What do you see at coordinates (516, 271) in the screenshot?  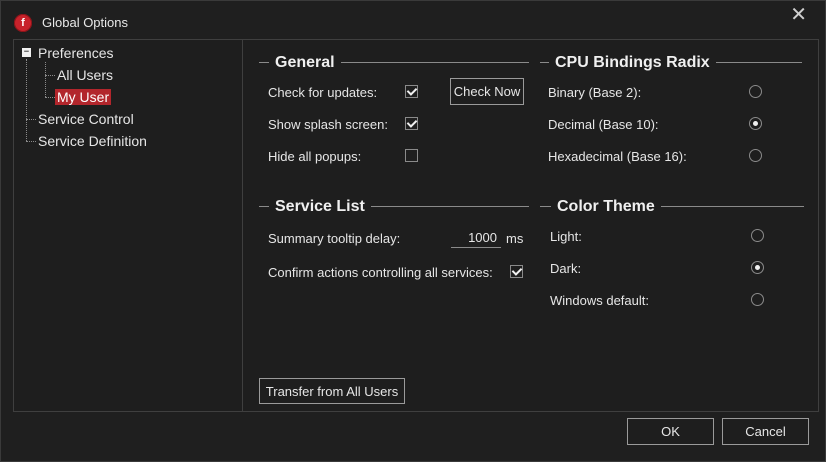 I see `confirm-actions-checkbox` at bounding box center [516, 271].